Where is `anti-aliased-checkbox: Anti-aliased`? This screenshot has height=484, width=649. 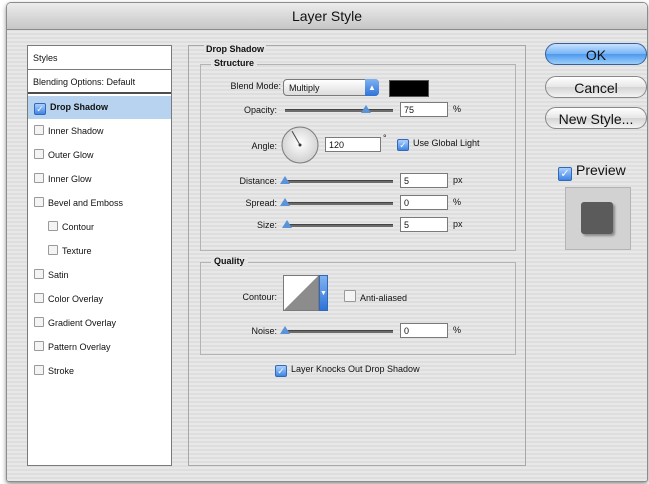 anti-aliased-checkbox: Anti-aliased is located at coordinates (375, 296).